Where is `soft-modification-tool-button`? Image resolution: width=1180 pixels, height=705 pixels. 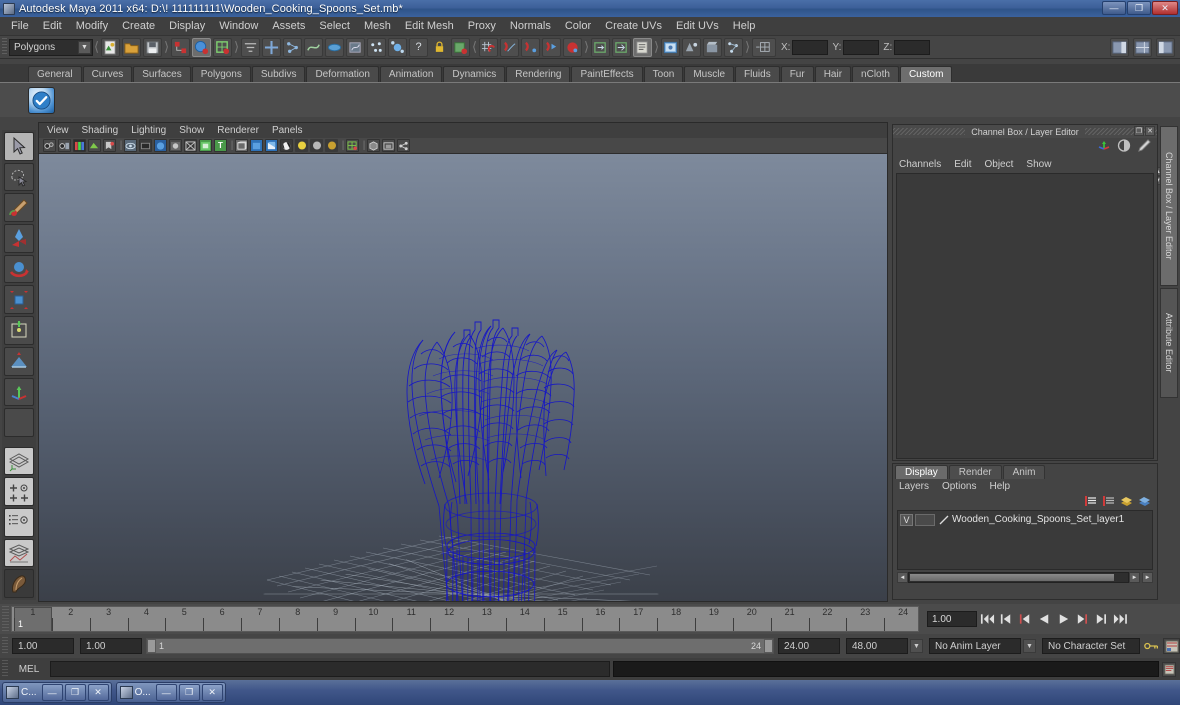 soft-modification-tool-button is located at coordinates (19, 361).